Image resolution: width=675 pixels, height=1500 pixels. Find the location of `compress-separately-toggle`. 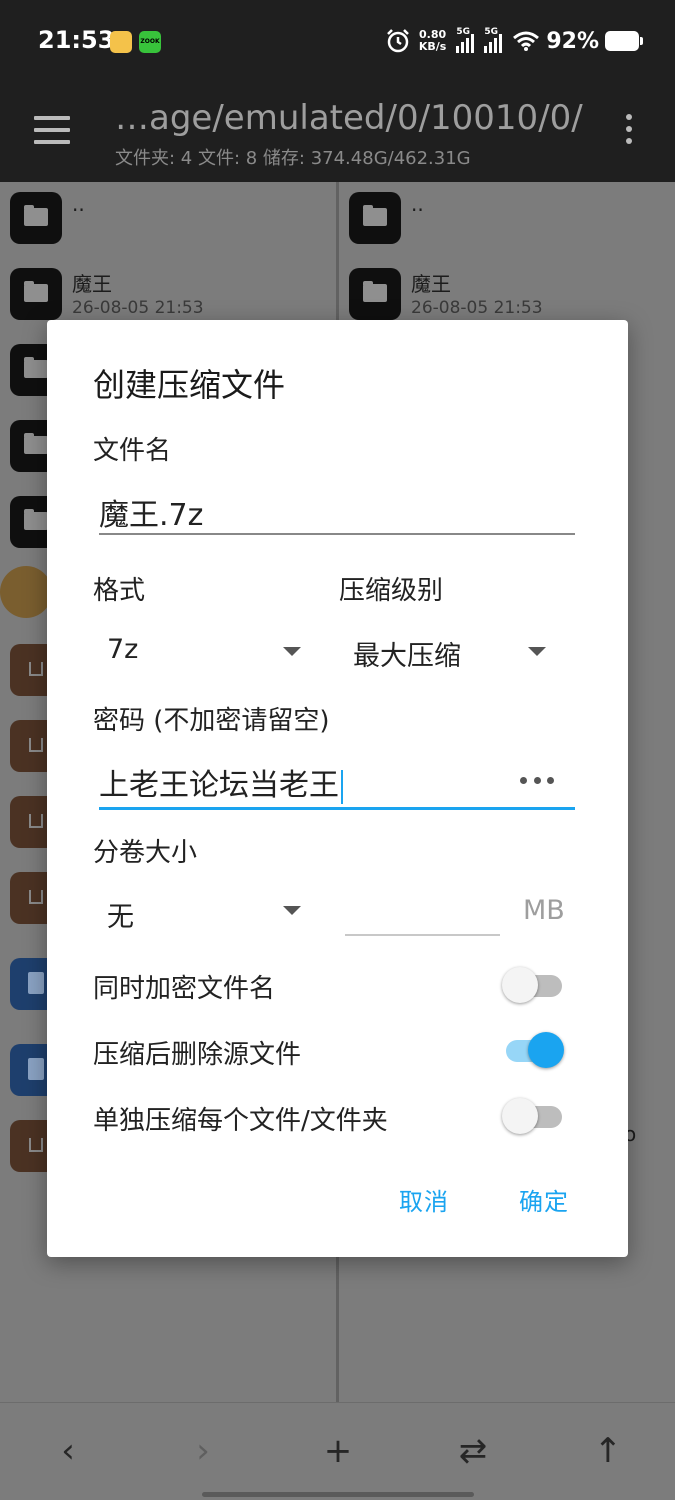

compress-separately-toggle is located at coordinates (533, 1116).